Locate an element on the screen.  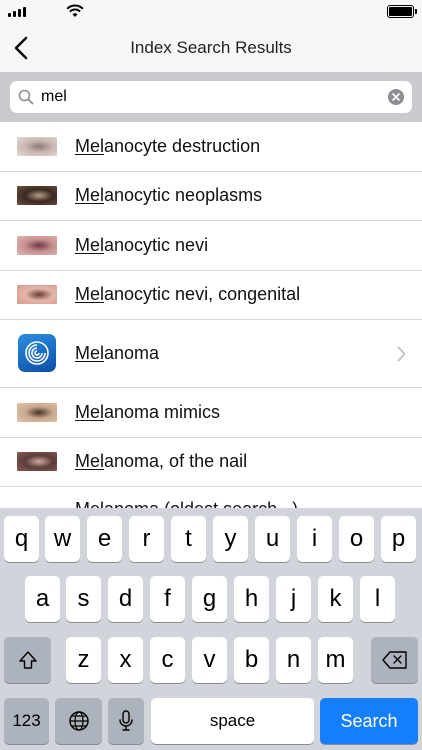
key-n: n is located at coordinates (293, 660).